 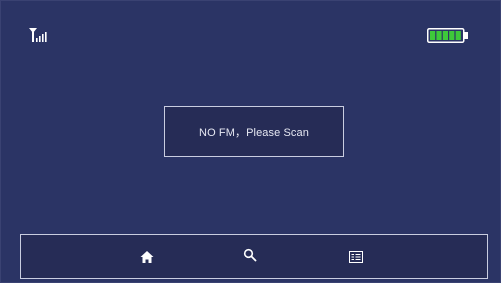 I want to click on channel-list-button, so click(x=356, y=257).